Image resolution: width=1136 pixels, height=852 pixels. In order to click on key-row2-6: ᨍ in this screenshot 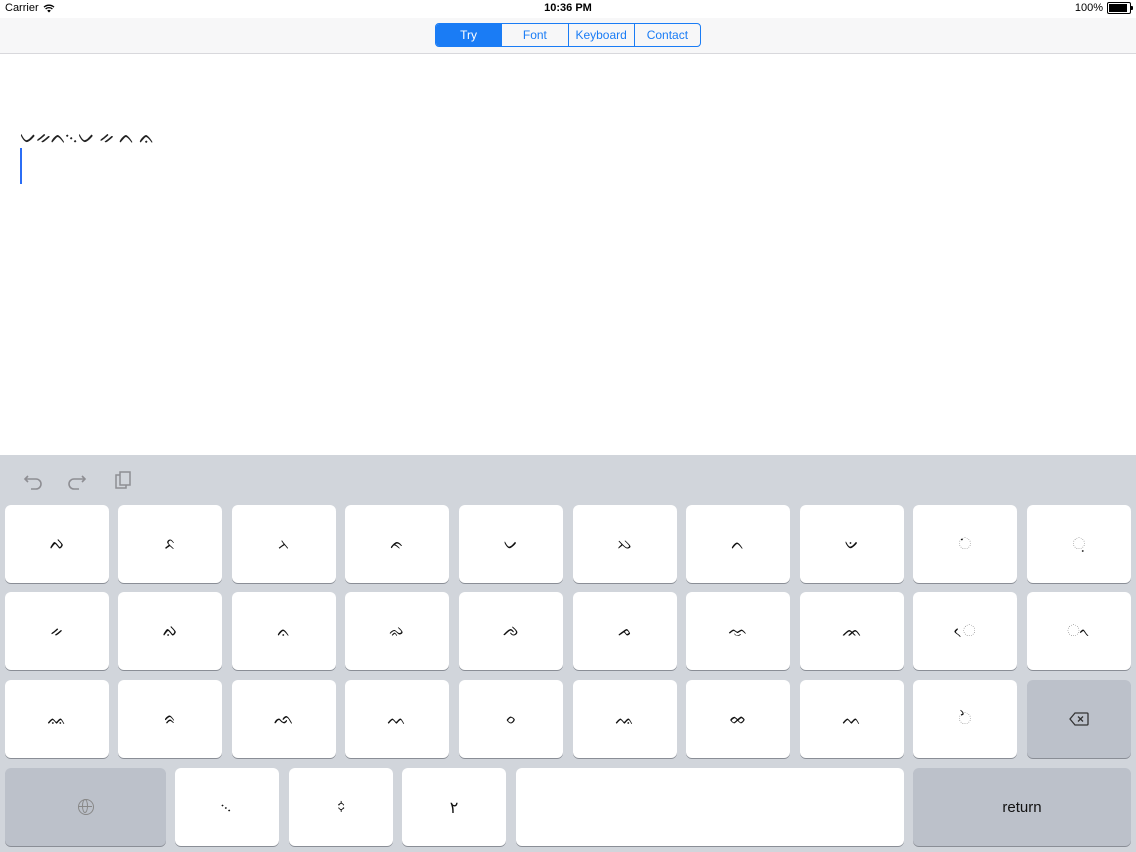, I will do `click(625, 631)`.